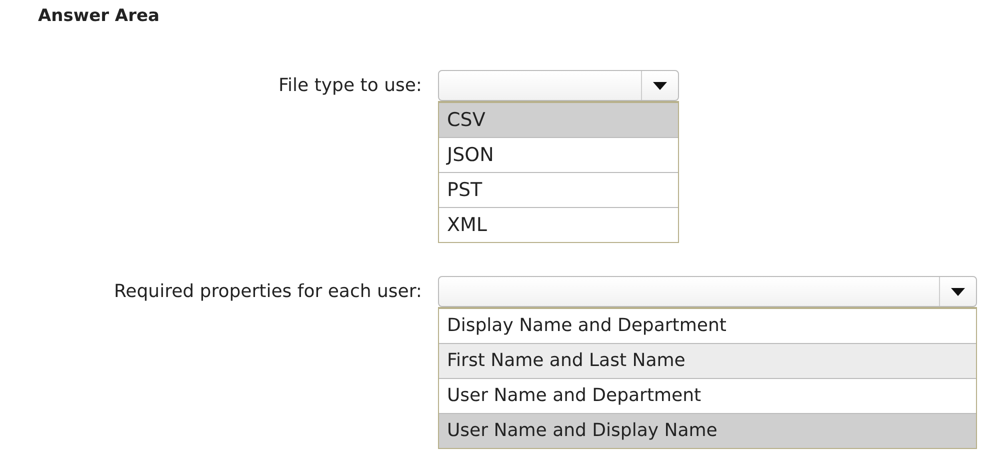  Describe the element at coordinates (707, 430) in the screenshot. I see `dropdown-option: User Name and Display Name` at that location.